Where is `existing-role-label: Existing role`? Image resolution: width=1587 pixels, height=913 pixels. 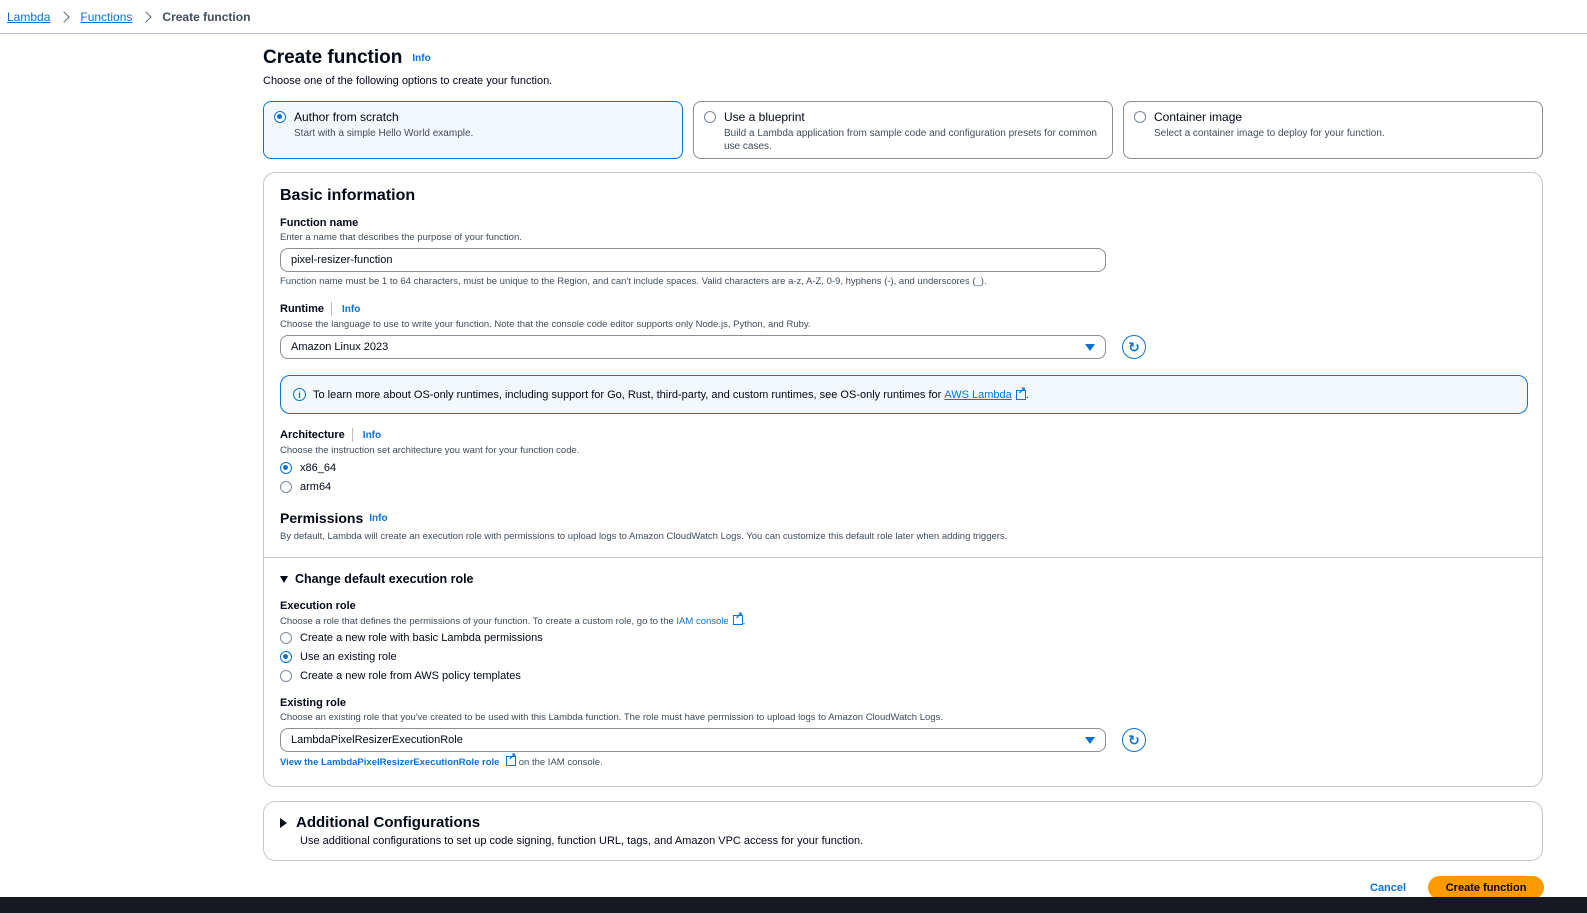 existing-role-label: Existing role is located at coordinates (313, 703).